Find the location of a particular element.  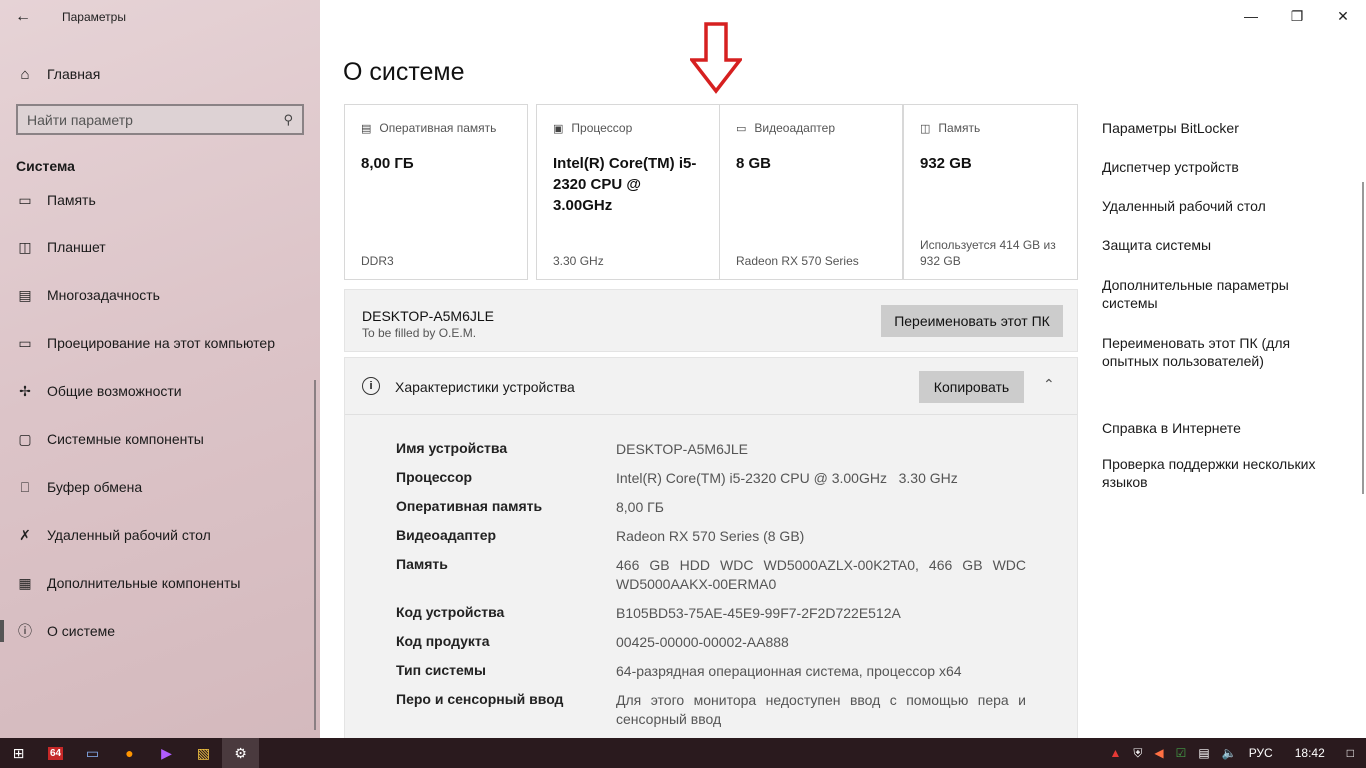

main-scrollbar is located at coordinates (1363, 338).